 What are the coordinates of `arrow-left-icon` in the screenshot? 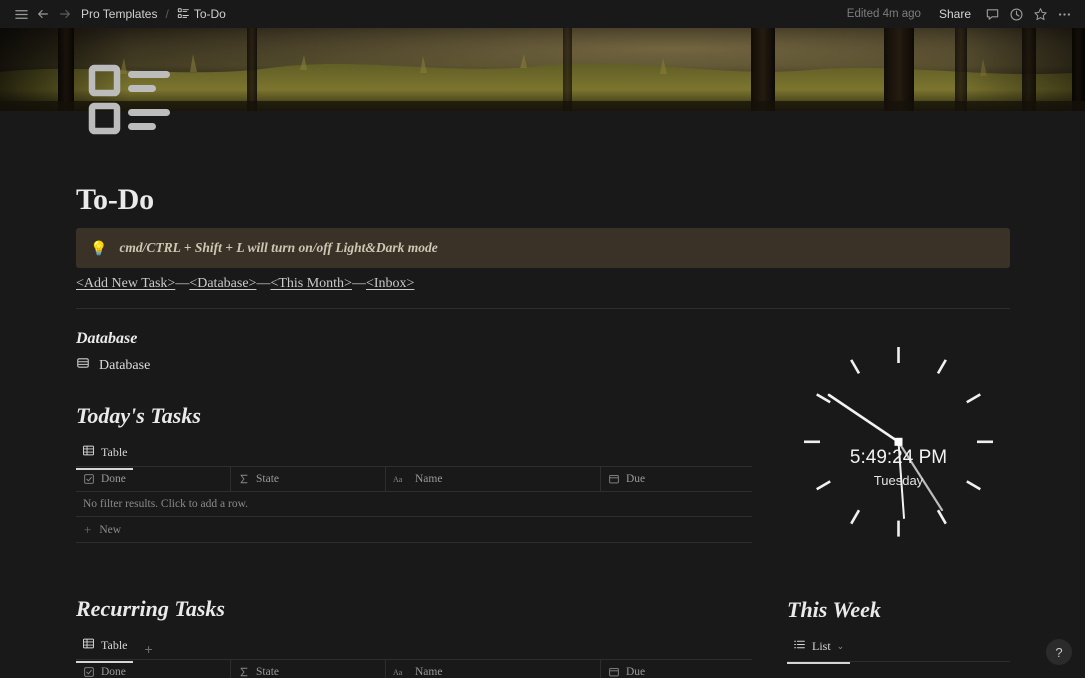 It's located at (43, 14).